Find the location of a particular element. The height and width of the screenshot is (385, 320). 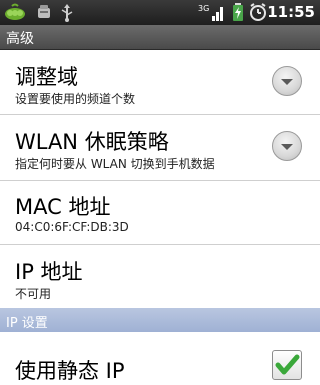

section-header-label: IP 设置 is located at coordinates (27, 323).